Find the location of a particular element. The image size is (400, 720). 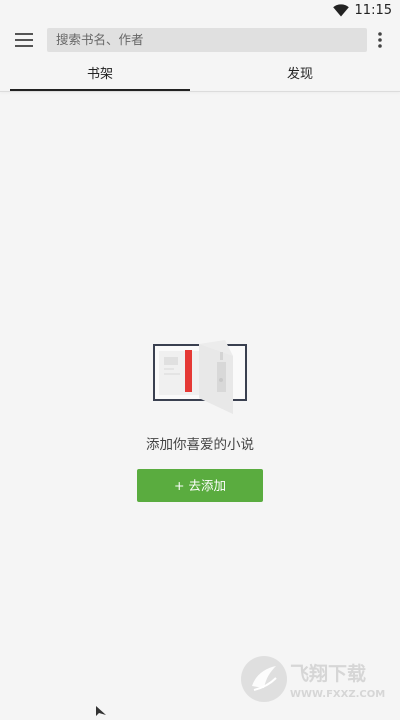

status-icons: 11:15 is located at coordinates (362, 11).